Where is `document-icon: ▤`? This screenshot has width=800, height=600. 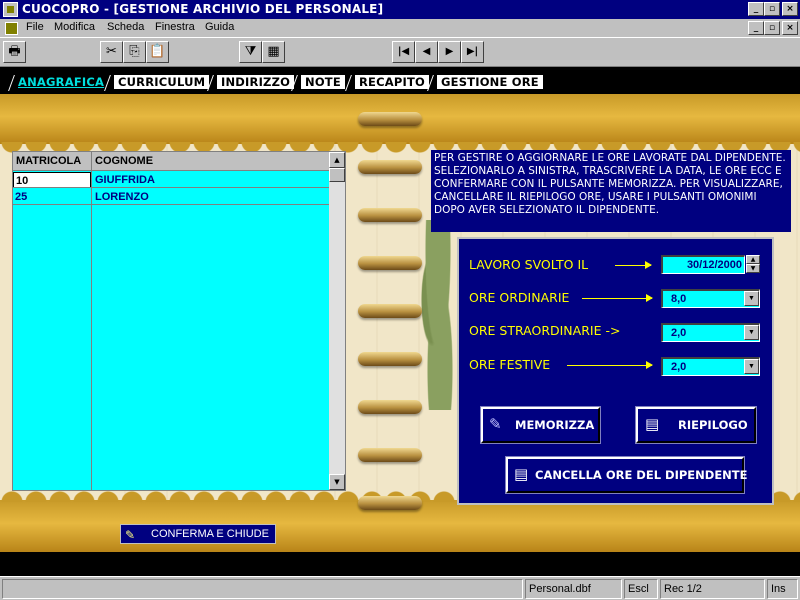
document-icon: ▤ is located at coordinates (652, 424).